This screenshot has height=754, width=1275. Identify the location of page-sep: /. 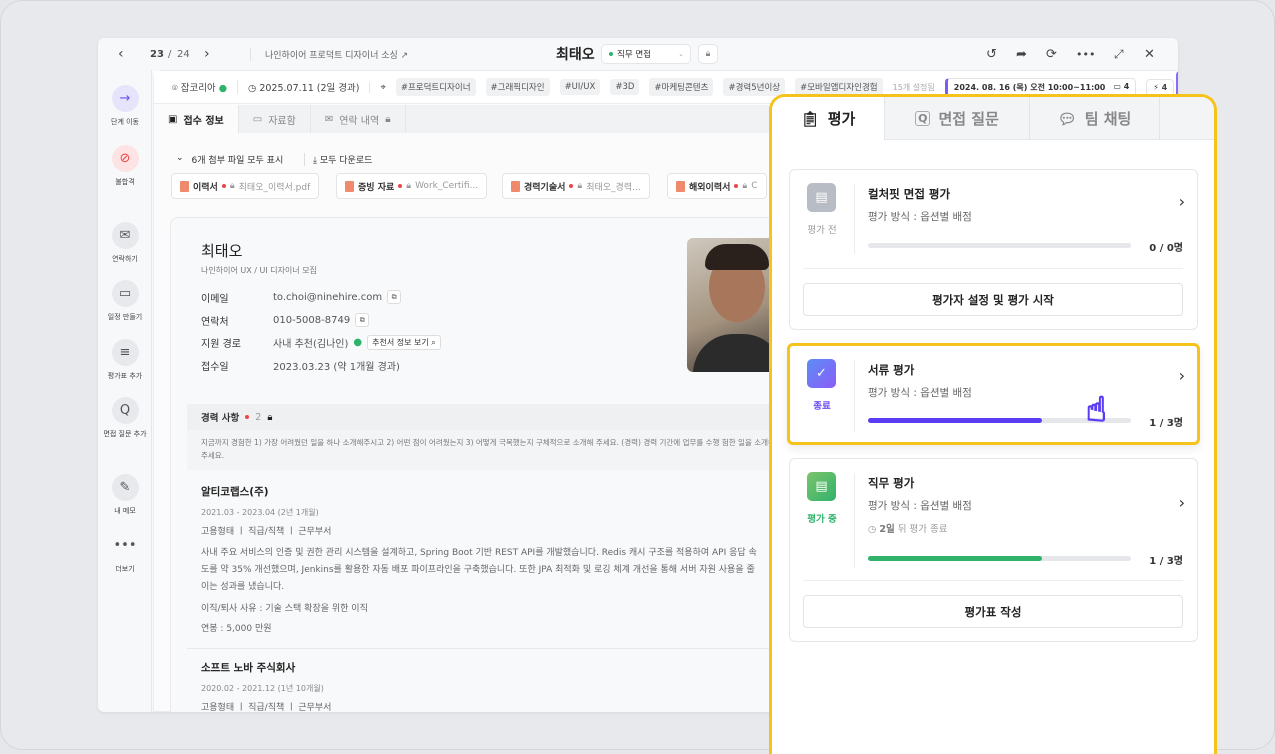
(170, 54).